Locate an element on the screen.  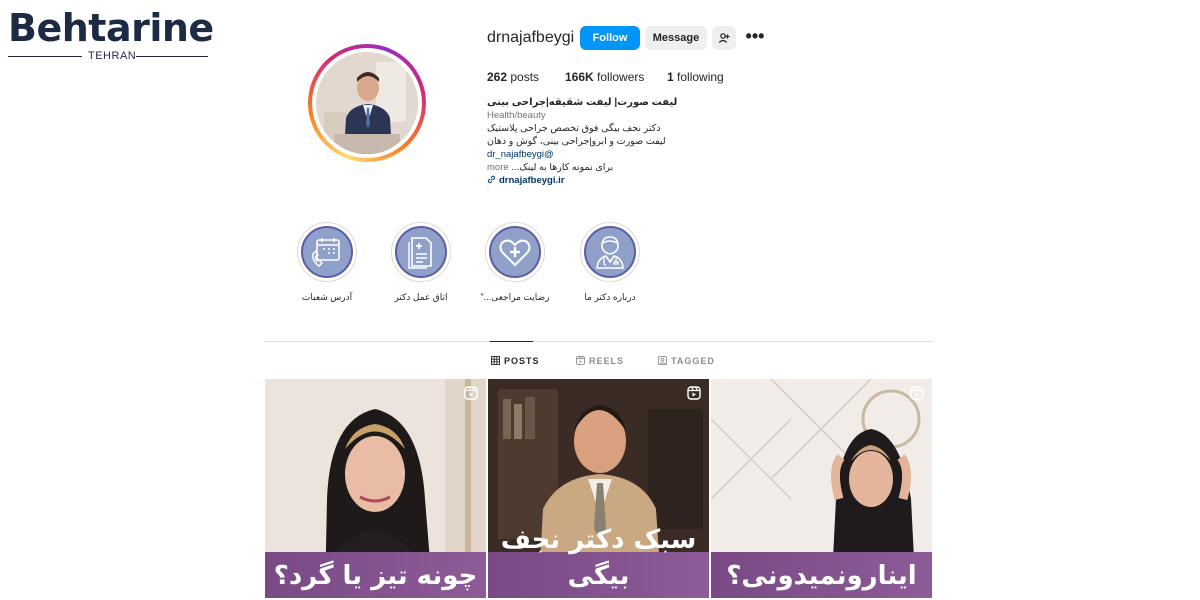
tab-reels: REELS is located at coordinates (600, 361).